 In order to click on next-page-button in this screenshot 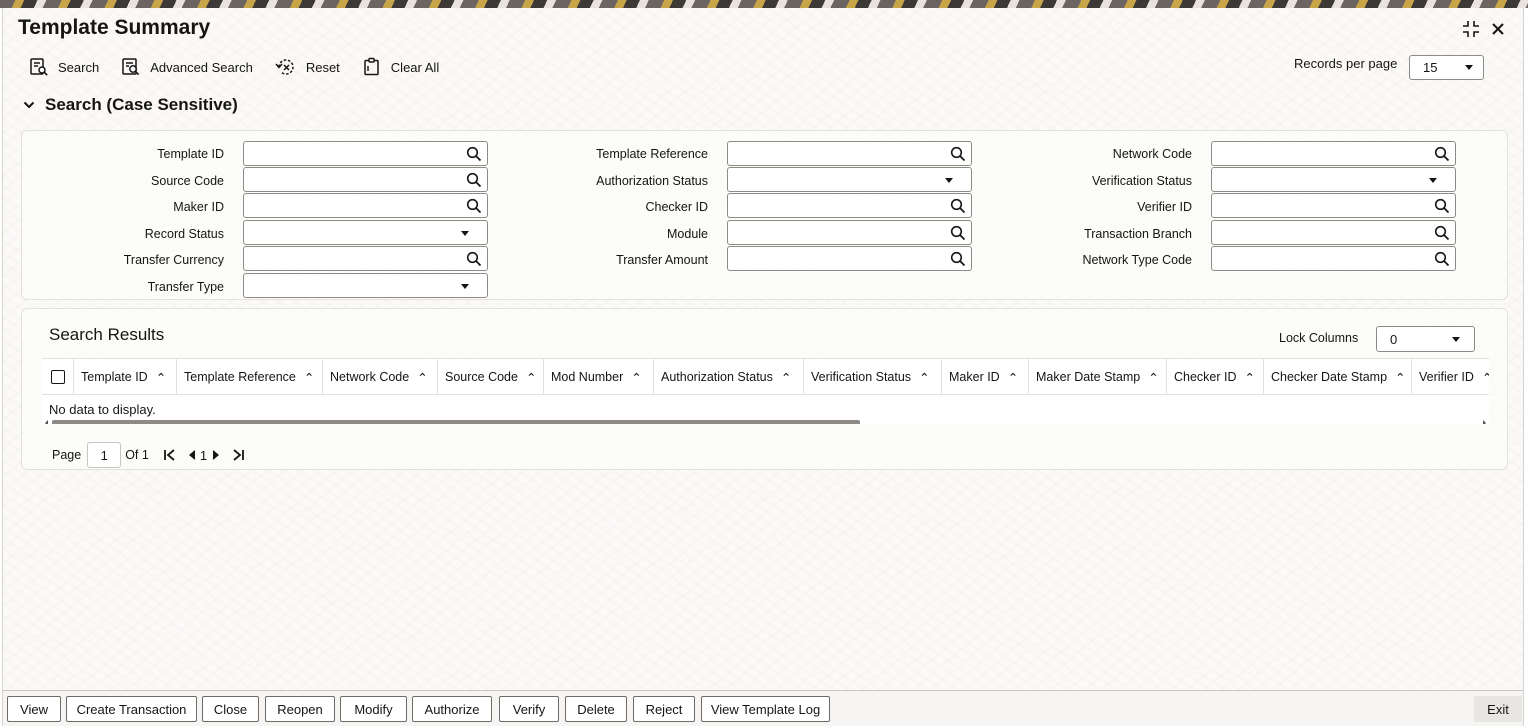, I will do `click(216, 455)`.